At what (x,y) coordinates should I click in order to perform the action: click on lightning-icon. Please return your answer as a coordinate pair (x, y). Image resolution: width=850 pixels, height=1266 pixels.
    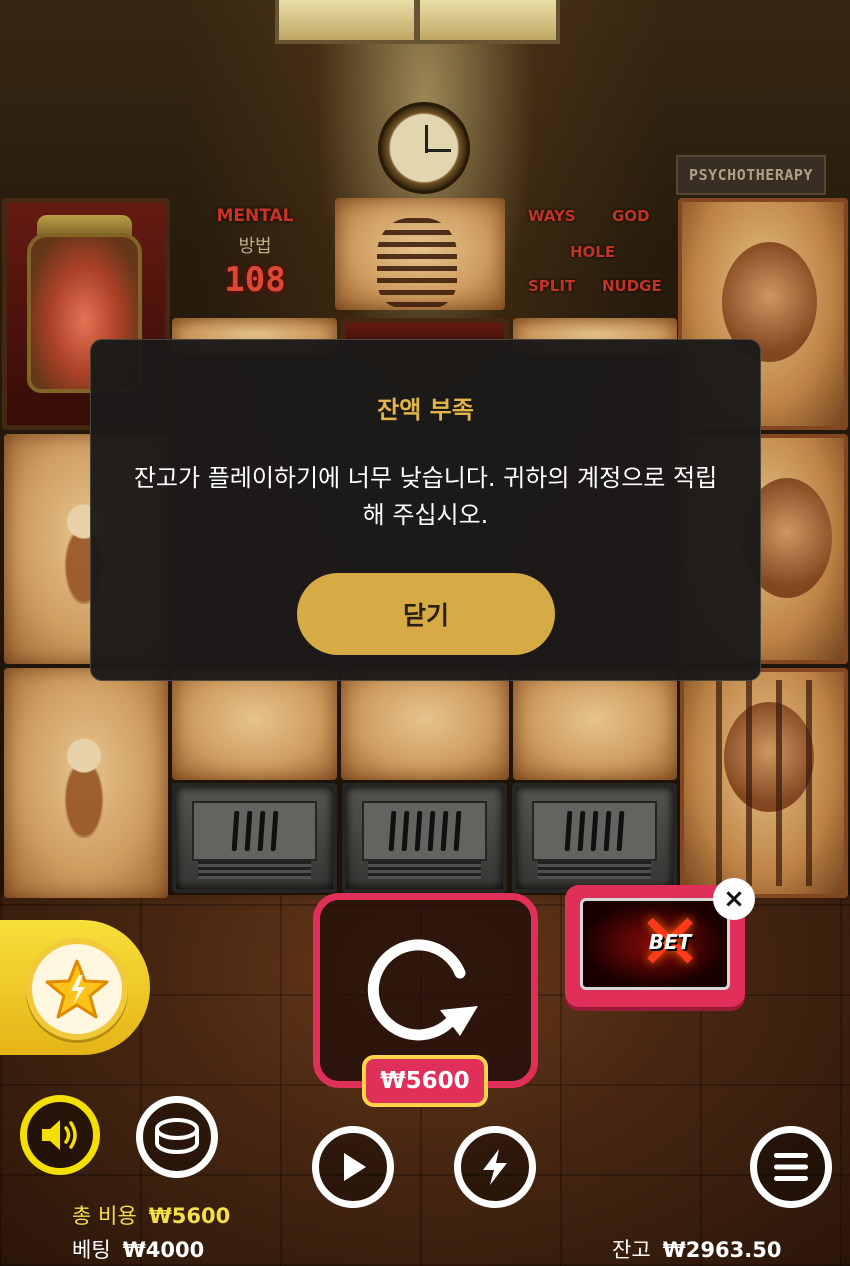
    Looking at the image, I should click on (495, 1167).